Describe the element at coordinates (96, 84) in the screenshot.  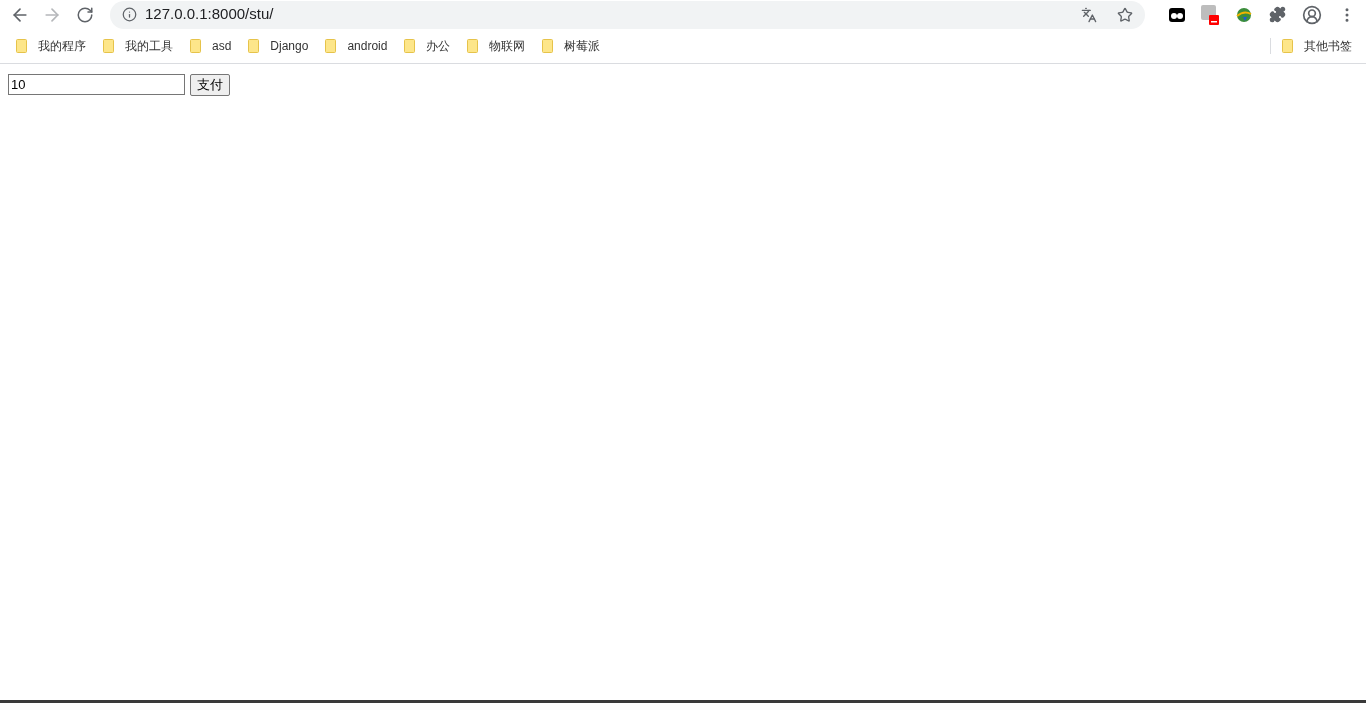
I see `amount-input: 10` at that location.